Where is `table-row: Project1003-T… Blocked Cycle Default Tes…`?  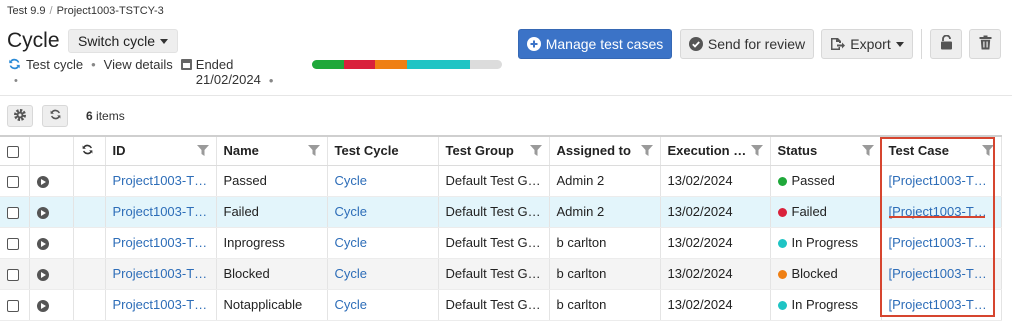
table-row: Project1003-T… Blocked Cycle Default Tes… is located at coordinates (501, 274).